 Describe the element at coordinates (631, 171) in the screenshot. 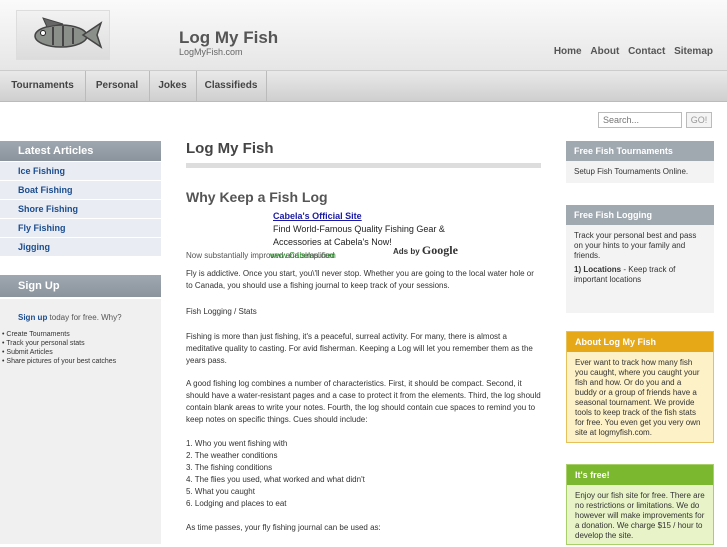

I see `free-tournaments-body: Setup Fish Tournaments Online.` at that location.